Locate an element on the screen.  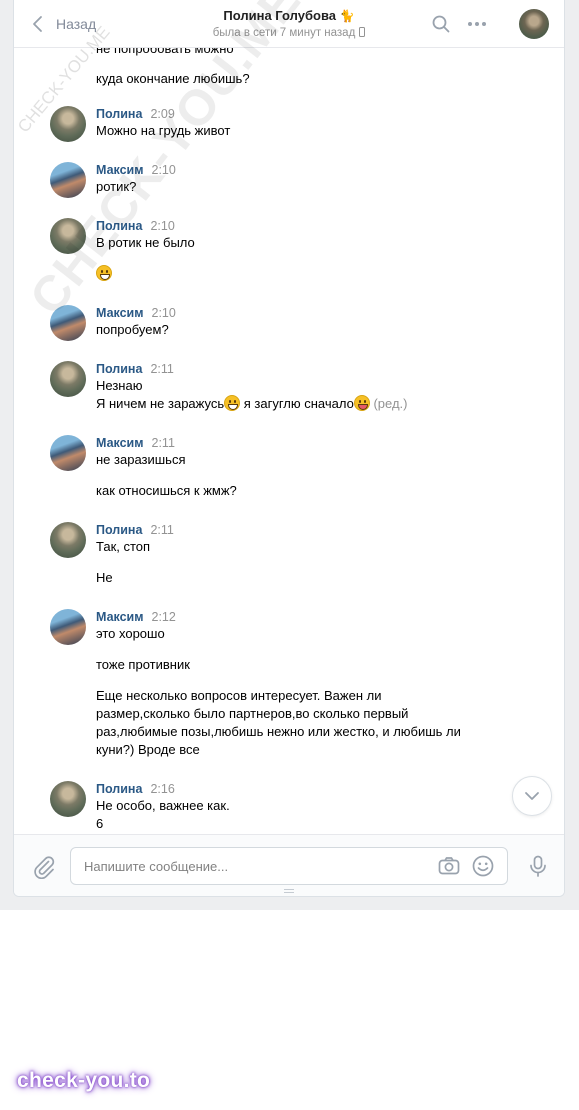
message-text: тоже противник is located at coordinates (143, 664).